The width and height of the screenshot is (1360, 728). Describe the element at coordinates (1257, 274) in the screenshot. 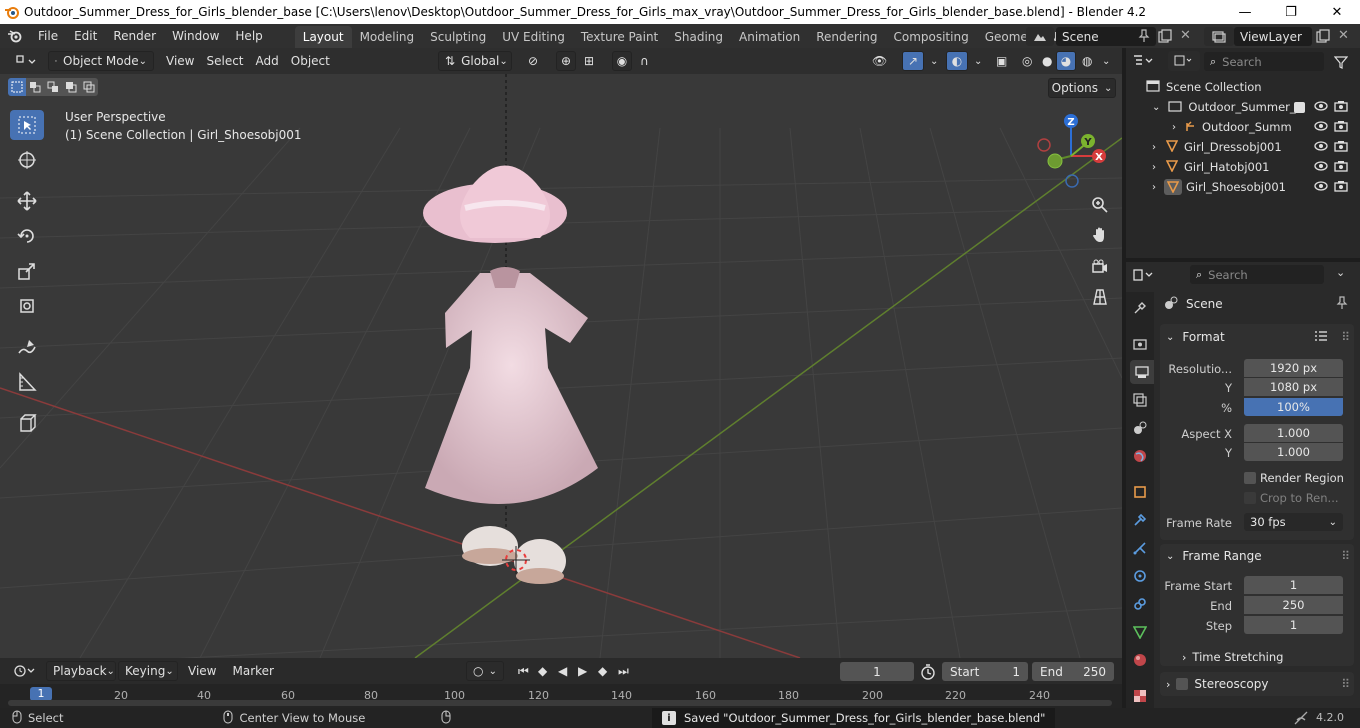

I see `properties-search-input: ⌕ Search` at that location.